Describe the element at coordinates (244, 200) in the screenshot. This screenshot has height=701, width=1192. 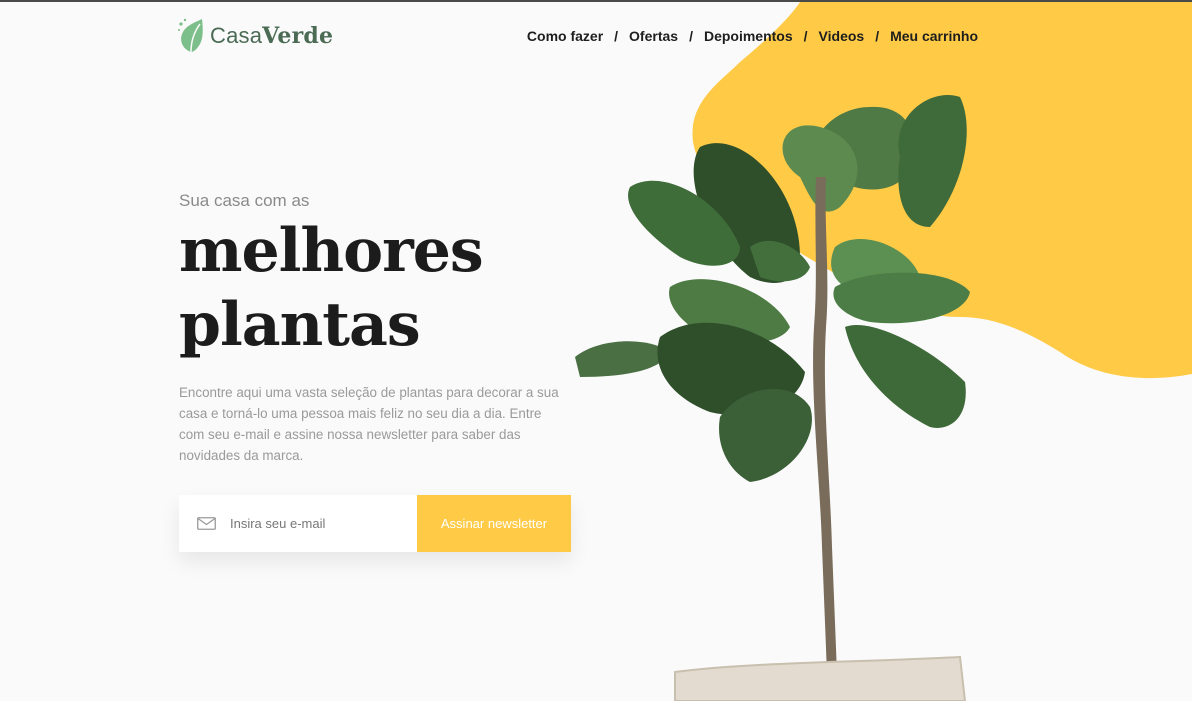
I see `hero-kicker: Sua casa com as` at that location.